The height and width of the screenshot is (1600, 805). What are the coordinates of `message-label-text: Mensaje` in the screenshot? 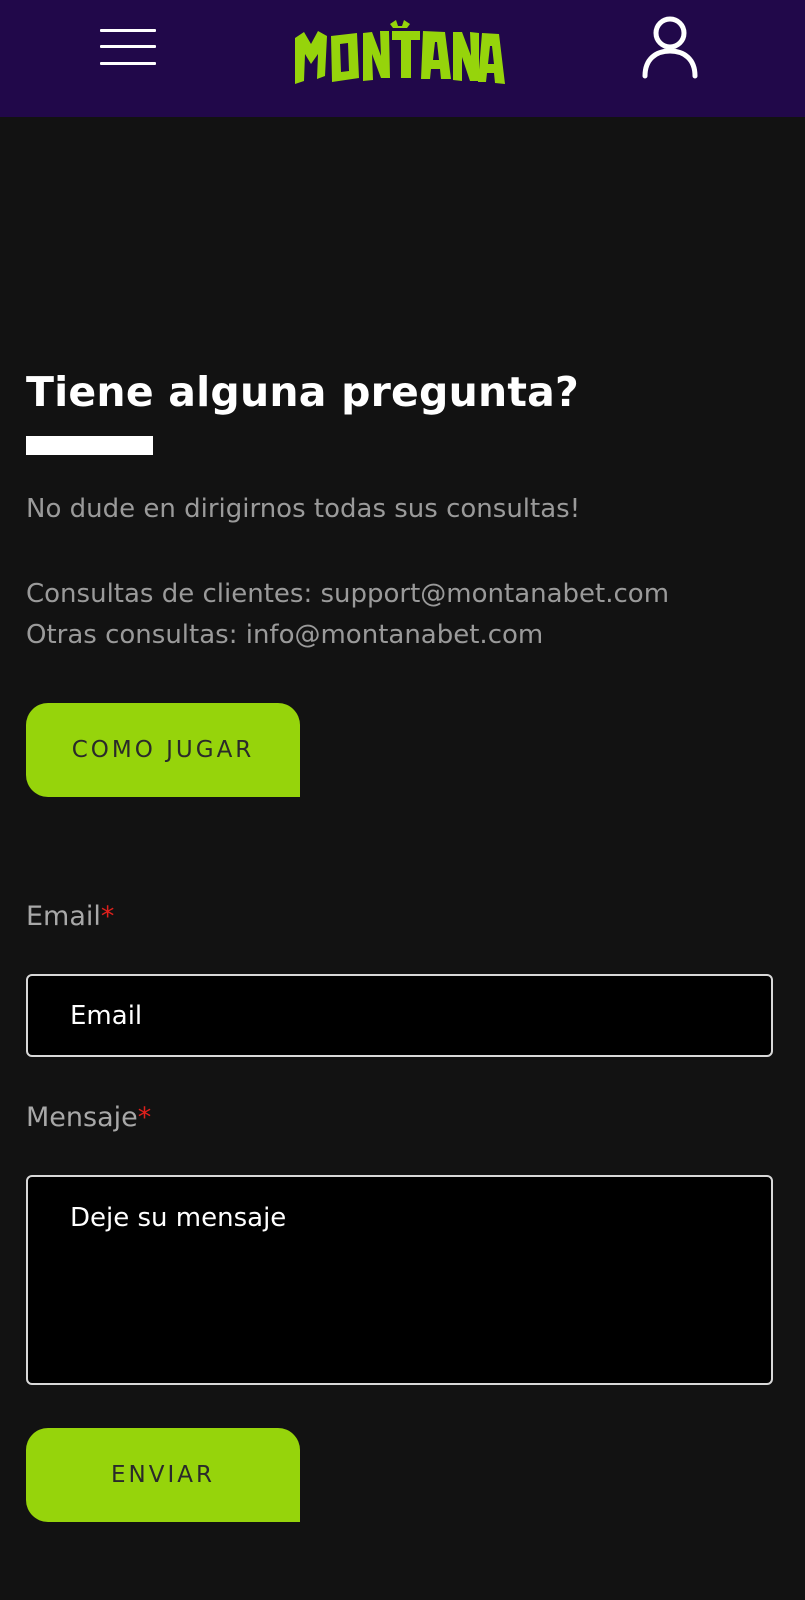 It's located at (82, 1117).